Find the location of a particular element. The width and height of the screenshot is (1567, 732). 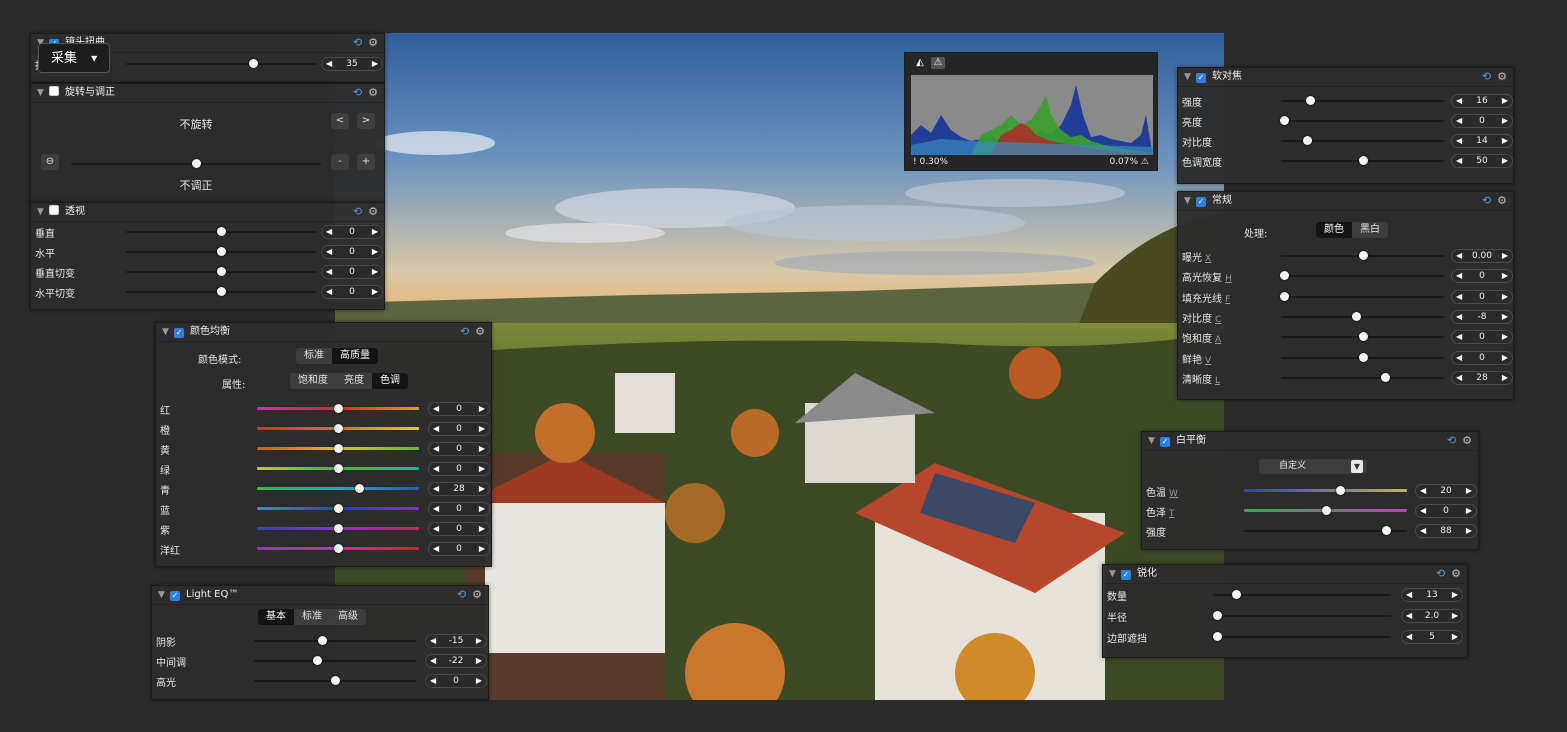

process-segmented: 颜色 黑白 is located at coordinates (1352, 230).